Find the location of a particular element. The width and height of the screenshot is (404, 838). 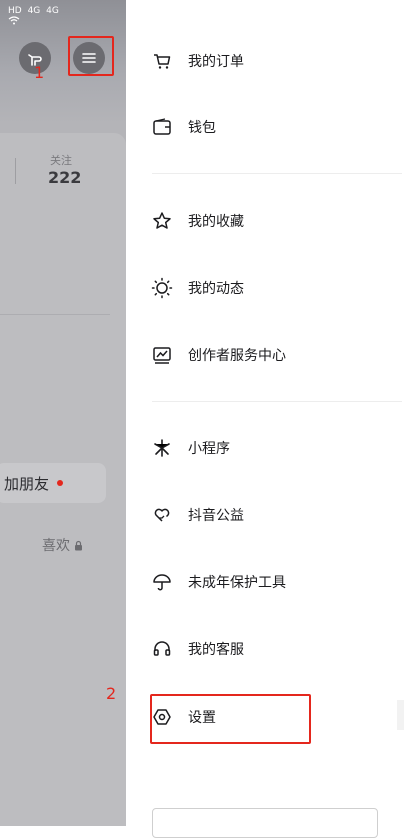

menu-item-wallet-label: 钱包 is located at coordinates (202, 128).